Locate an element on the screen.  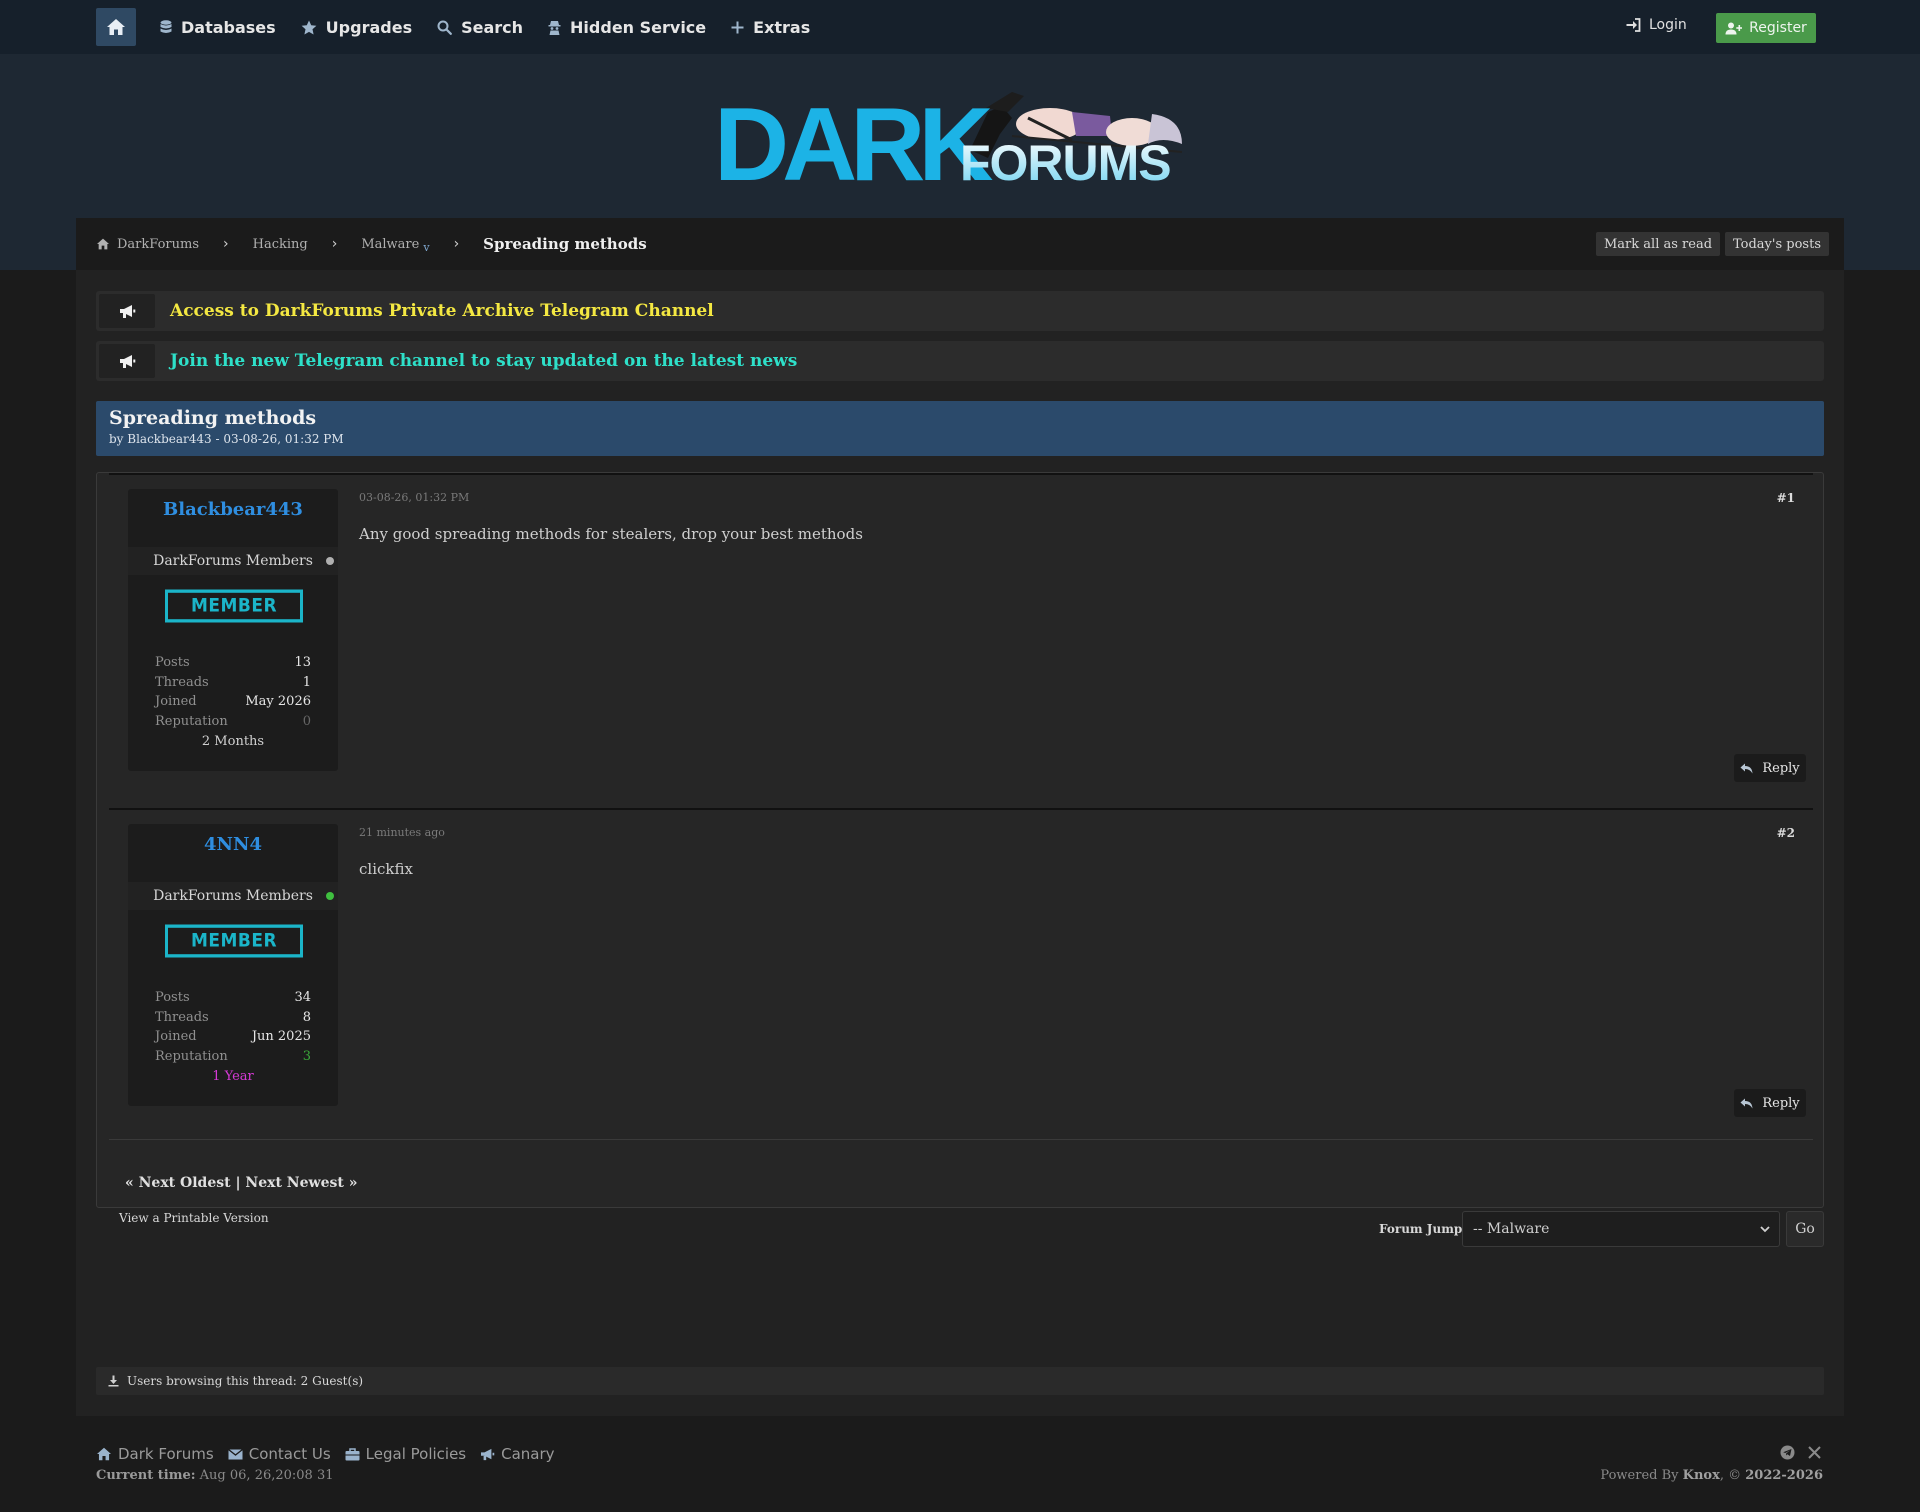
breadcrumb-dropdown-marker: v is located at coordinates (426, 247).